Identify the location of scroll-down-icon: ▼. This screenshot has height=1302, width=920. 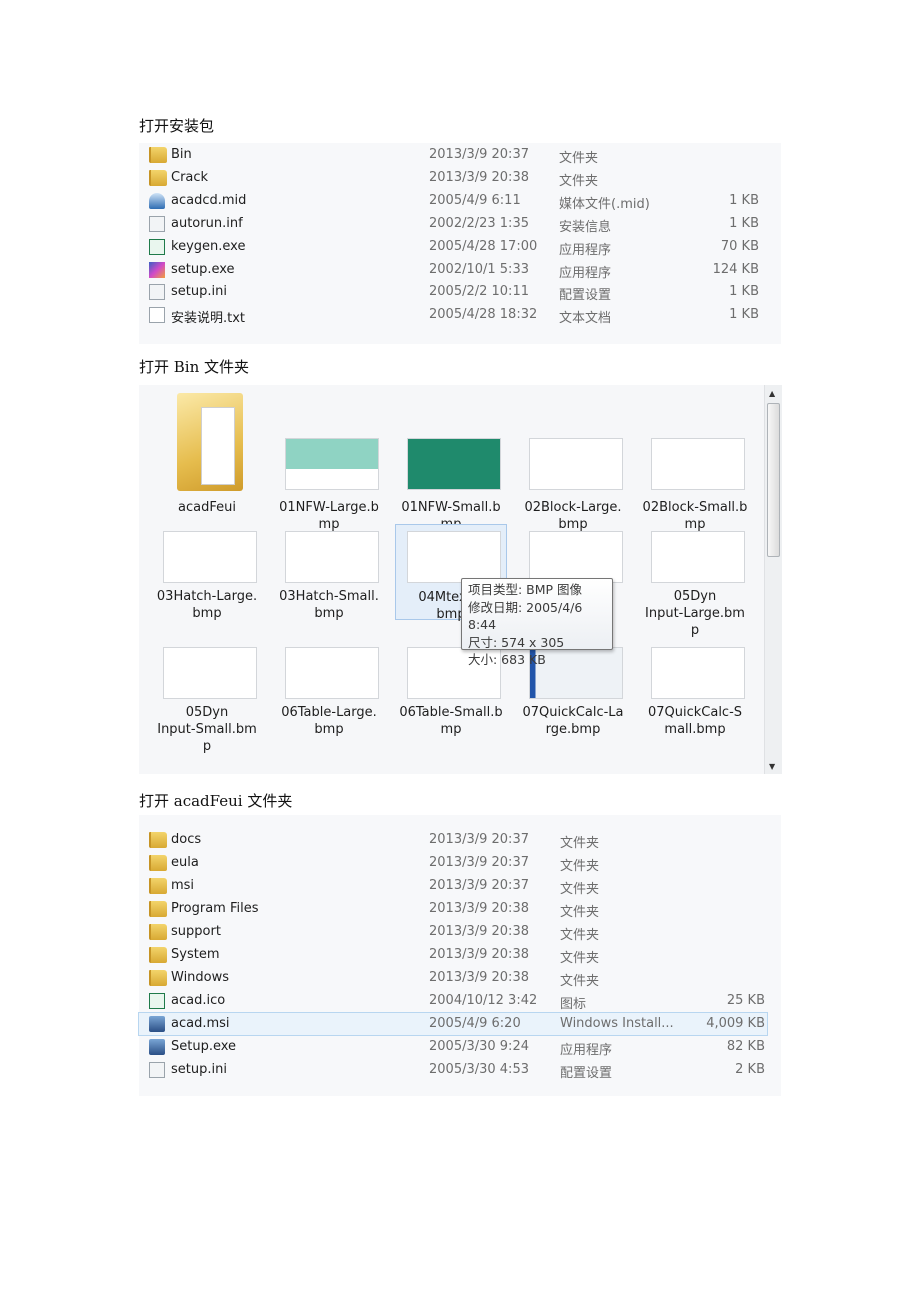
(772, 766).